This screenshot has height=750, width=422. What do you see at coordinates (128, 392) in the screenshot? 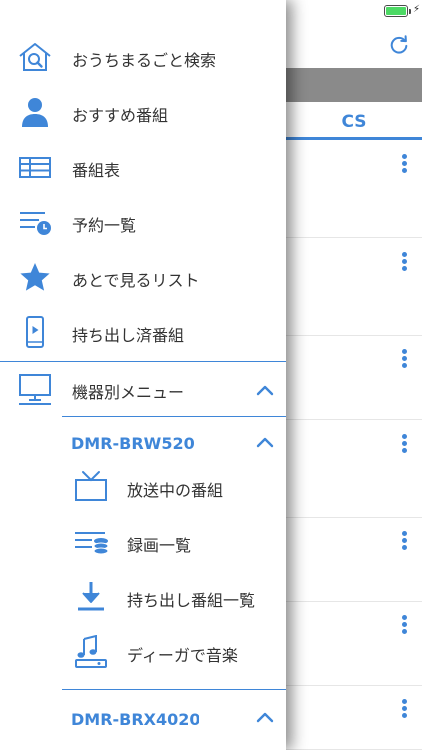
I see `menu-item-label: 機器別メニュー` at bounding box center [128, 392].